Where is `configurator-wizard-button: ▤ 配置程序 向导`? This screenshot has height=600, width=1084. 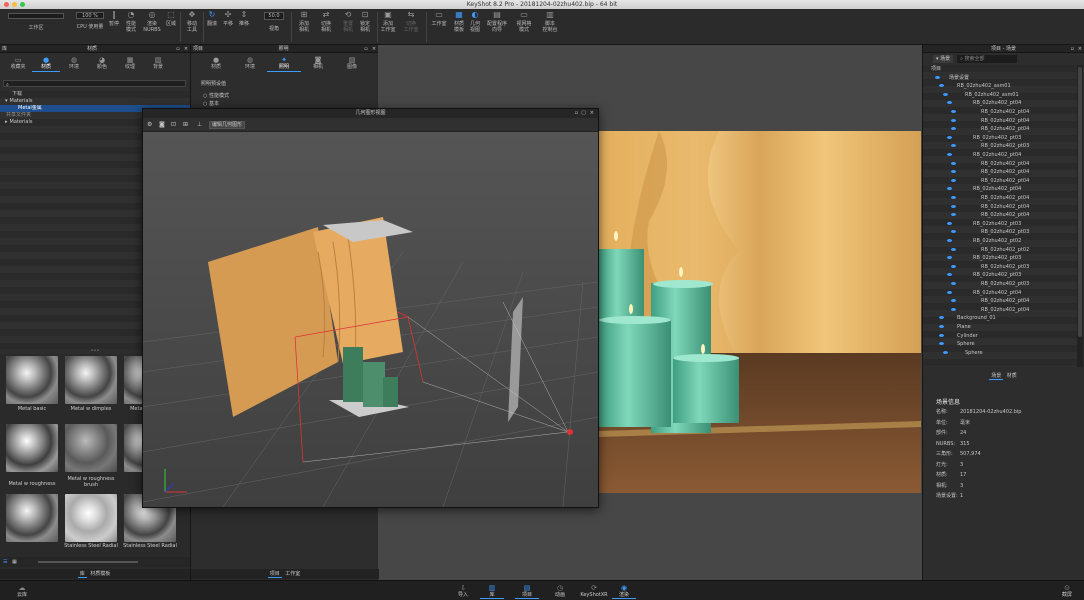 configurator-wizard-button: ▤ 配置程序 向导 is located at coordinates (497, 27).